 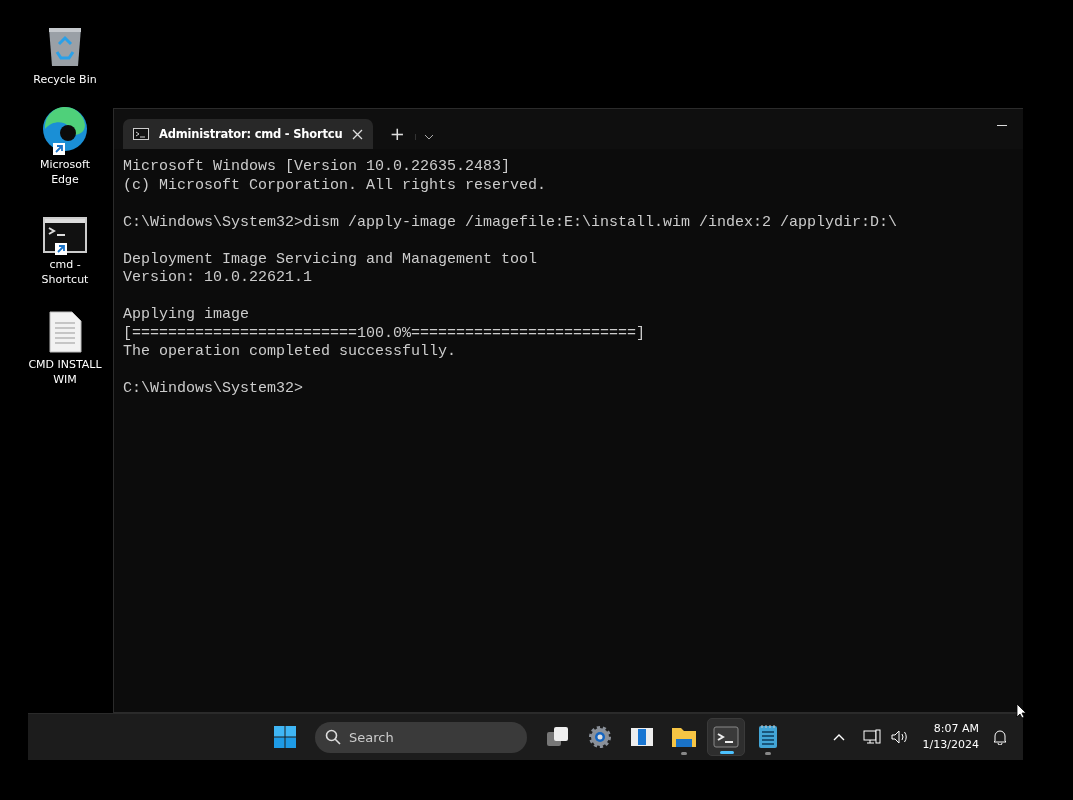 I want to click on bell-icon, so click(x=1000, y=737).